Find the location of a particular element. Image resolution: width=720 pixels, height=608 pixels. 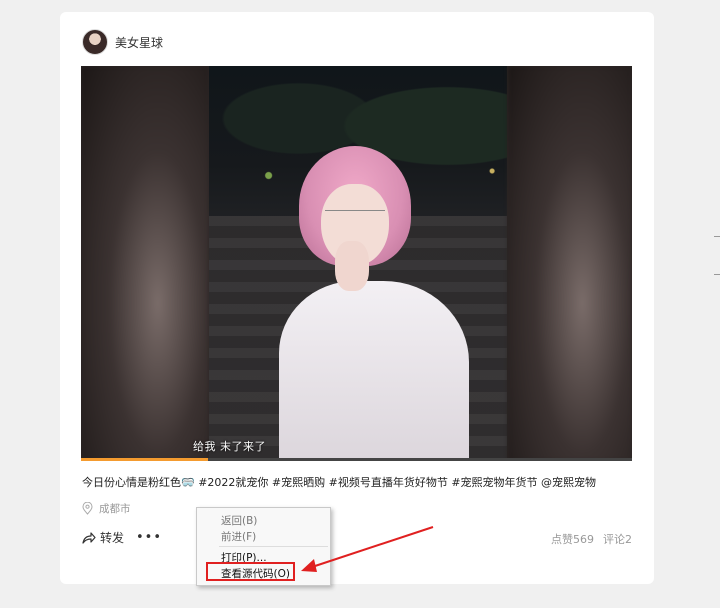

progress-fill is located at coordinates (144, 459).